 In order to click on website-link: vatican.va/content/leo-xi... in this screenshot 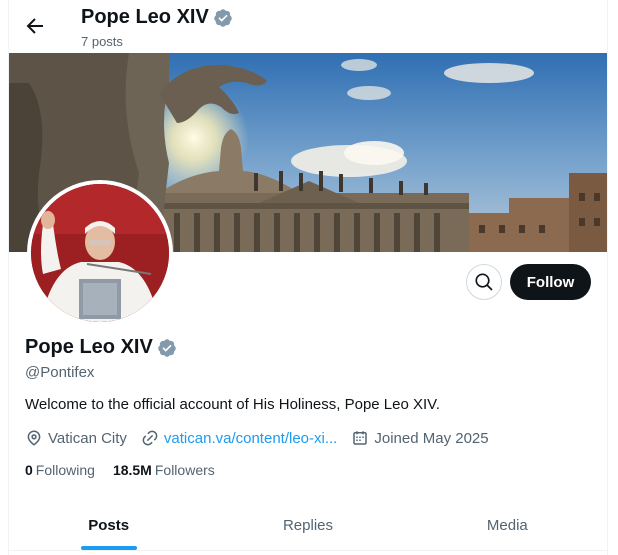, I will do `click(250, 438)`.